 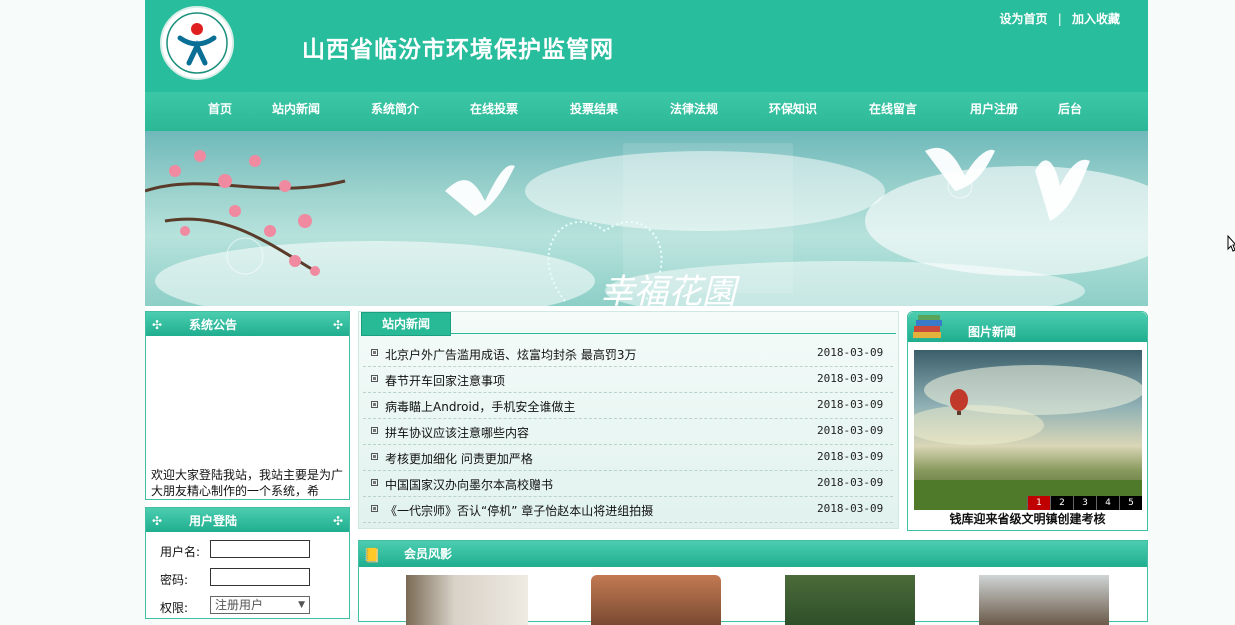 I want to click on logo-emblem-icon, so click(x=197, y=43).